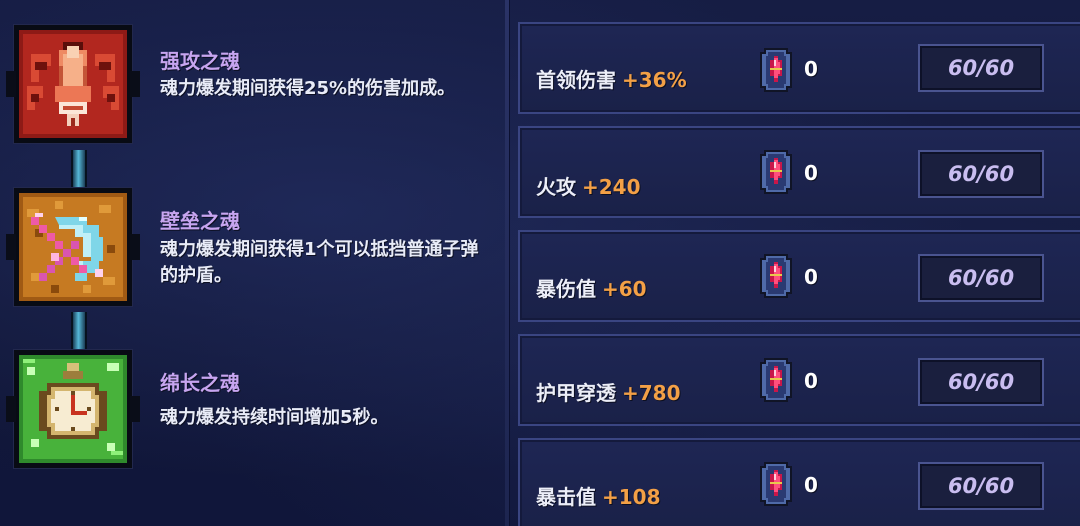  I want to click on shield-bow-icon, so click(73, 247).